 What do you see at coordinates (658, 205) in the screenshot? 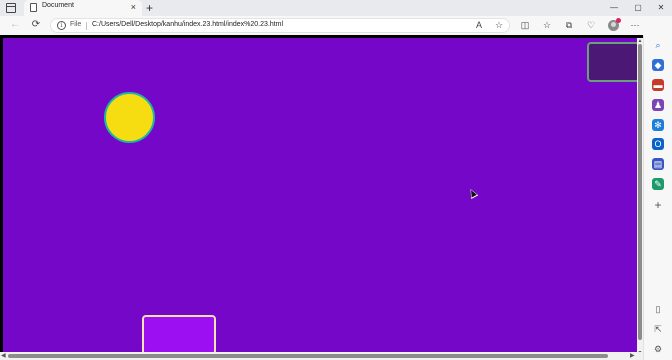
I see `sidebar-add-icon: +` at bounding box center [658, 205].